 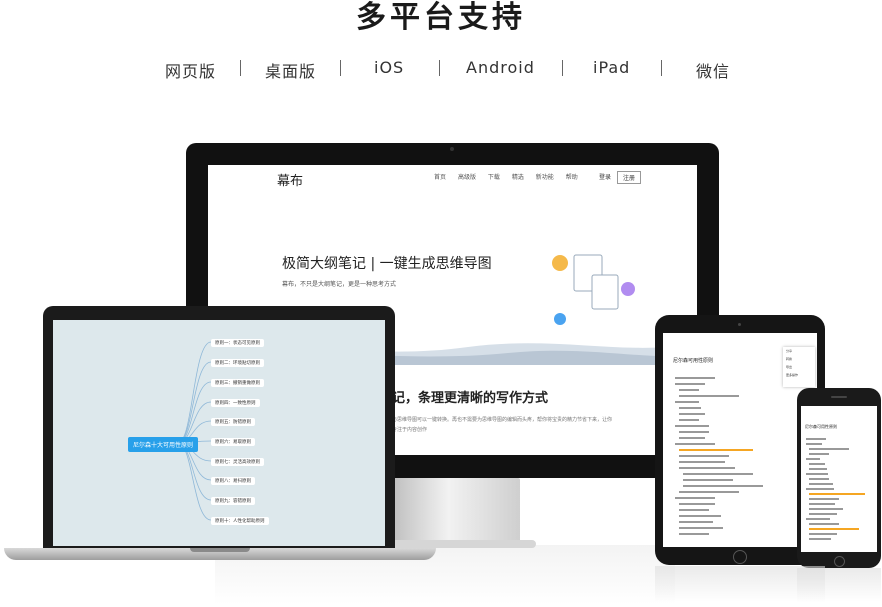 I want to click on phone-screen: 尼尔森可用性原则, so click(x=839, y=479).